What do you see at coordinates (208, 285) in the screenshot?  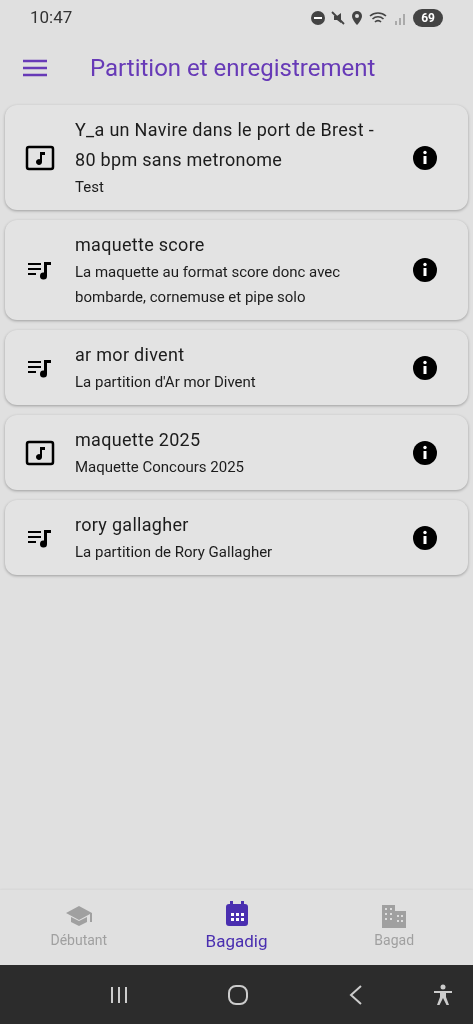 I see `card-subtitle: La maquette au format score donc avec bombarde, cornemuse et pipe solo` at bounding box center [208, 285].